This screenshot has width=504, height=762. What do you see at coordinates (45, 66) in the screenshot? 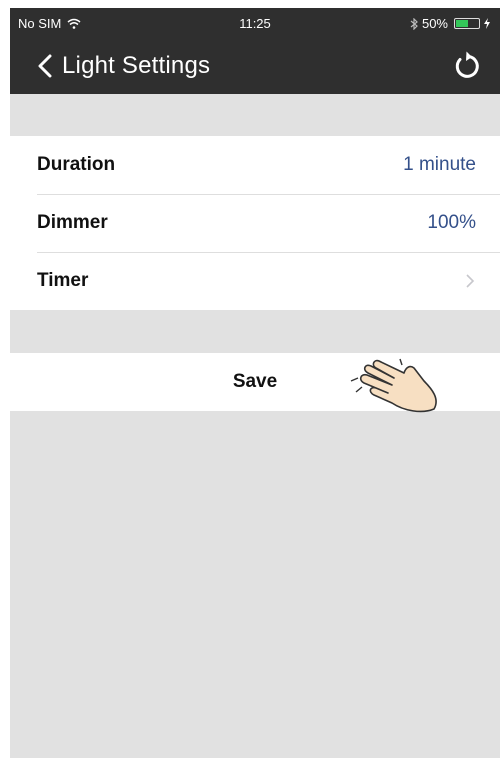
I see `chevron-left-icon` at bounding box center [45, 66].